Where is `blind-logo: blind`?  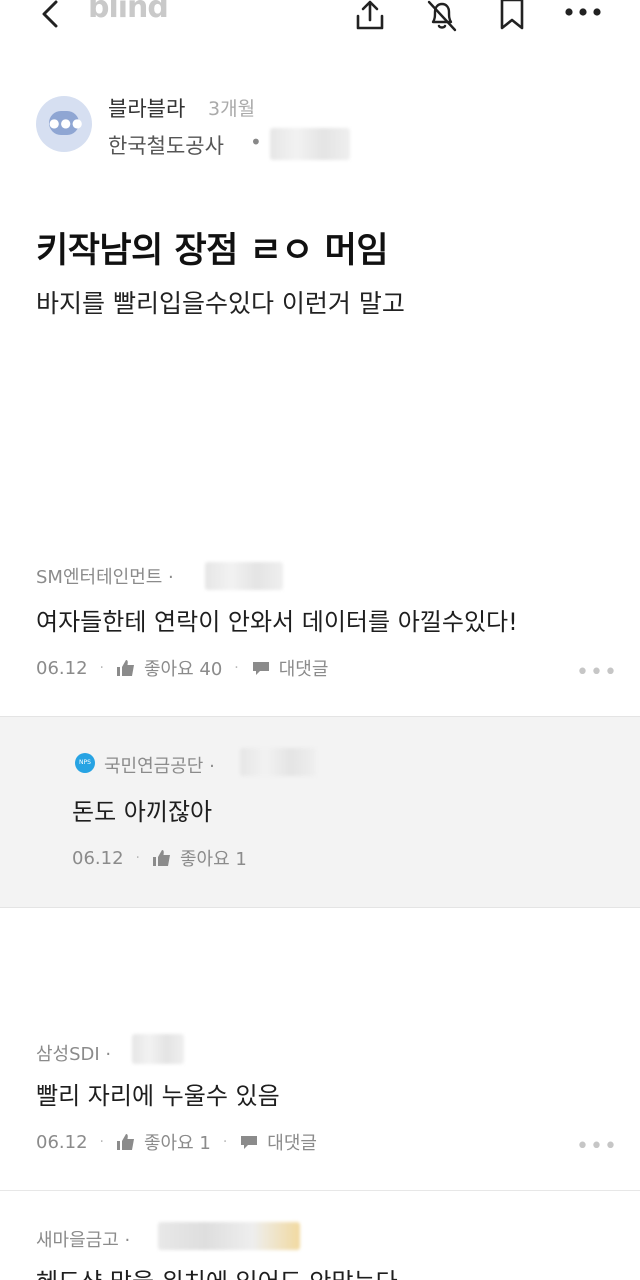 blind-logo: blind is located at coordinates (128, 12).